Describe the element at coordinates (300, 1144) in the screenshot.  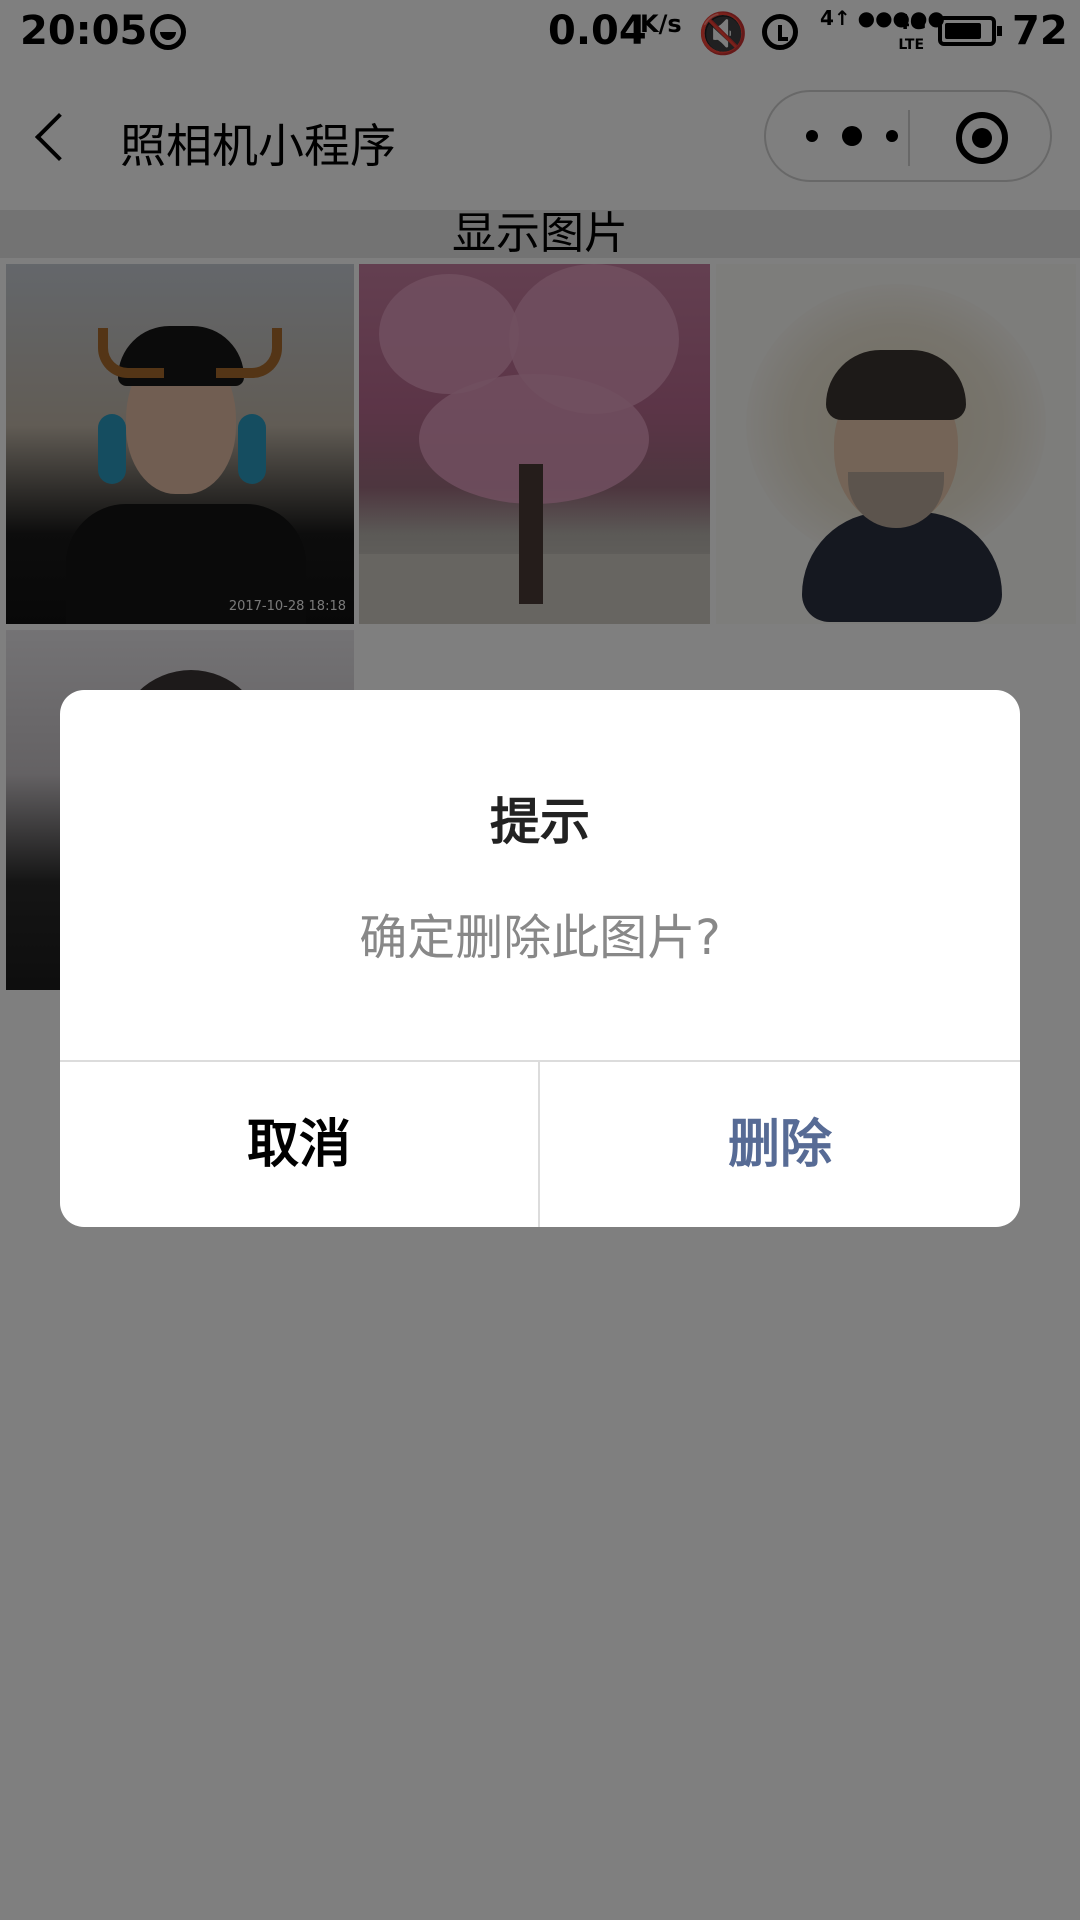
I see `cancel-button: 取消` at that location.